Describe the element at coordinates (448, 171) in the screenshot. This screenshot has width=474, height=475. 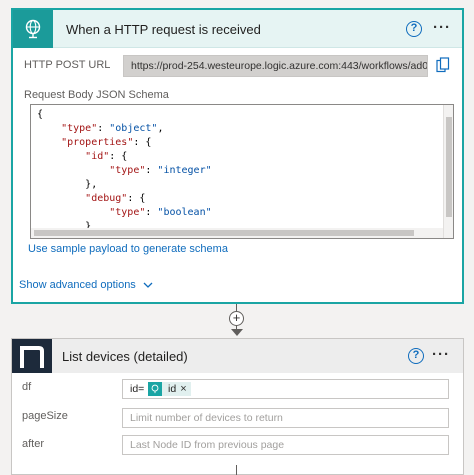
I see `vertical-scrollbar` at that location.